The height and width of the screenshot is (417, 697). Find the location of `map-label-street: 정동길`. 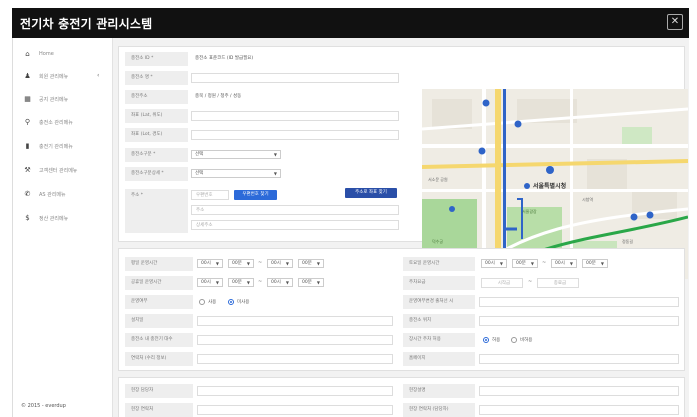

map-label-street: 정동길 is located at coordinates (628, 241).